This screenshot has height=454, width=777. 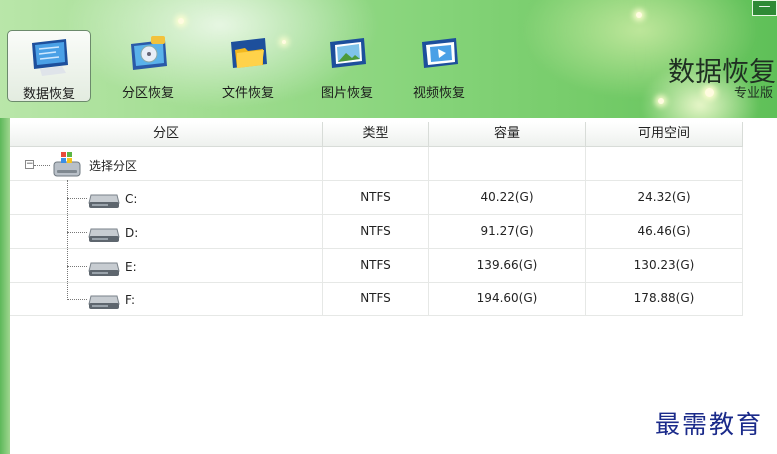 What do you see at coordinates (29, 164) in the screenshot?
I see `tree-collapse-toggle: −` at bounding box center [29, 164].